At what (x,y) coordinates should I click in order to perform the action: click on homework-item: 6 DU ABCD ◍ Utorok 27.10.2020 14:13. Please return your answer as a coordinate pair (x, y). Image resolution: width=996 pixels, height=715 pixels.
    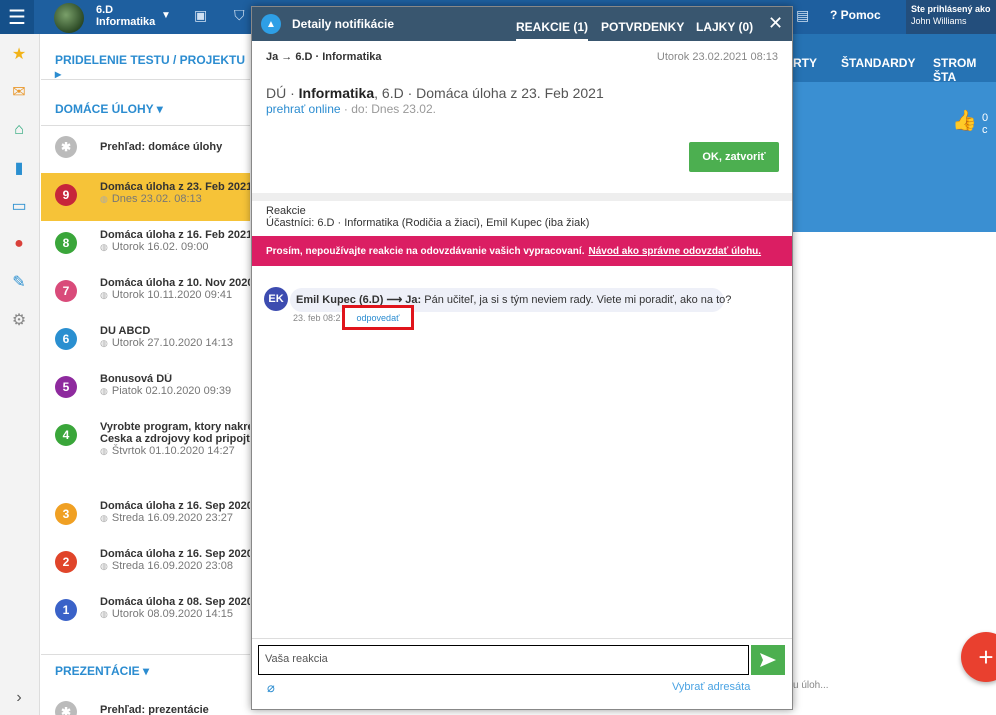
    Looking at the image, I should click on (145, 341).